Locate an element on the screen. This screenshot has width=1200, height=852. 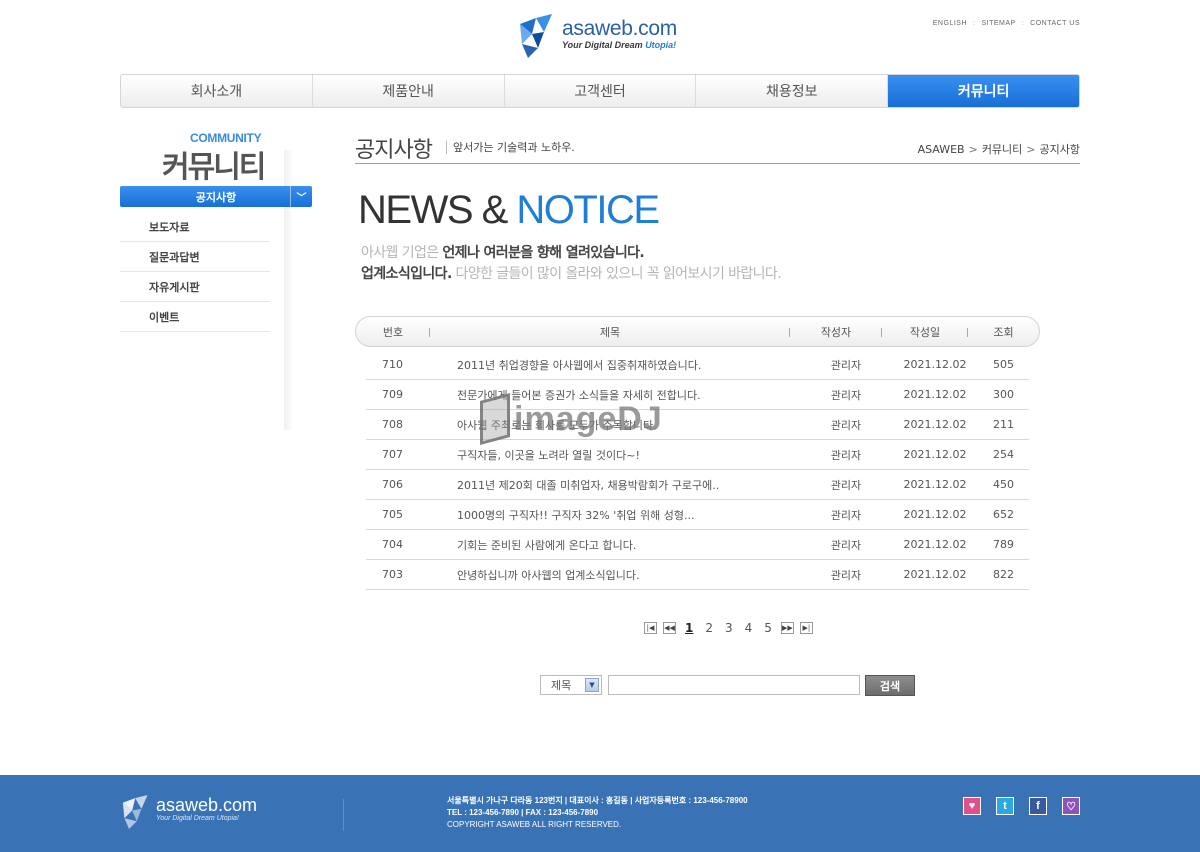
row-num: 703 is located at coordinates (392, 574).